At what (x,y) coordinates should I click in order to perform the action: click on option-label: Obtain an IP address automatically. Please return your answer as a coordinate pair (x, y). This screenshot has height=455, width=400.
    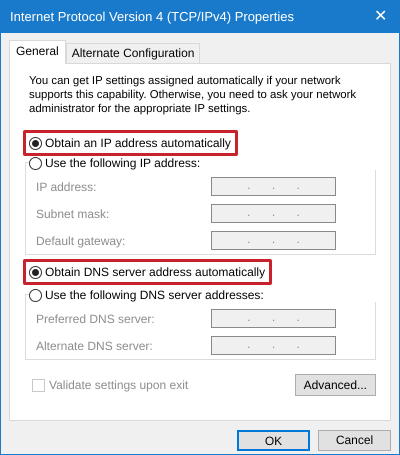
    Looking at the image, I should click on (138, 143).